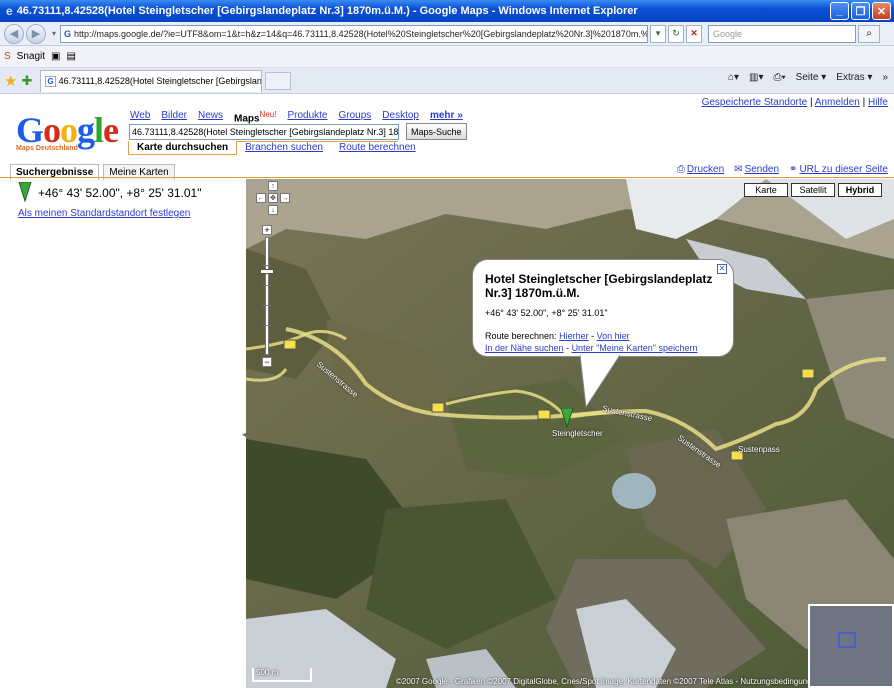  I want to click on tab-business-search: Branchen suchen, so click(284, 148).